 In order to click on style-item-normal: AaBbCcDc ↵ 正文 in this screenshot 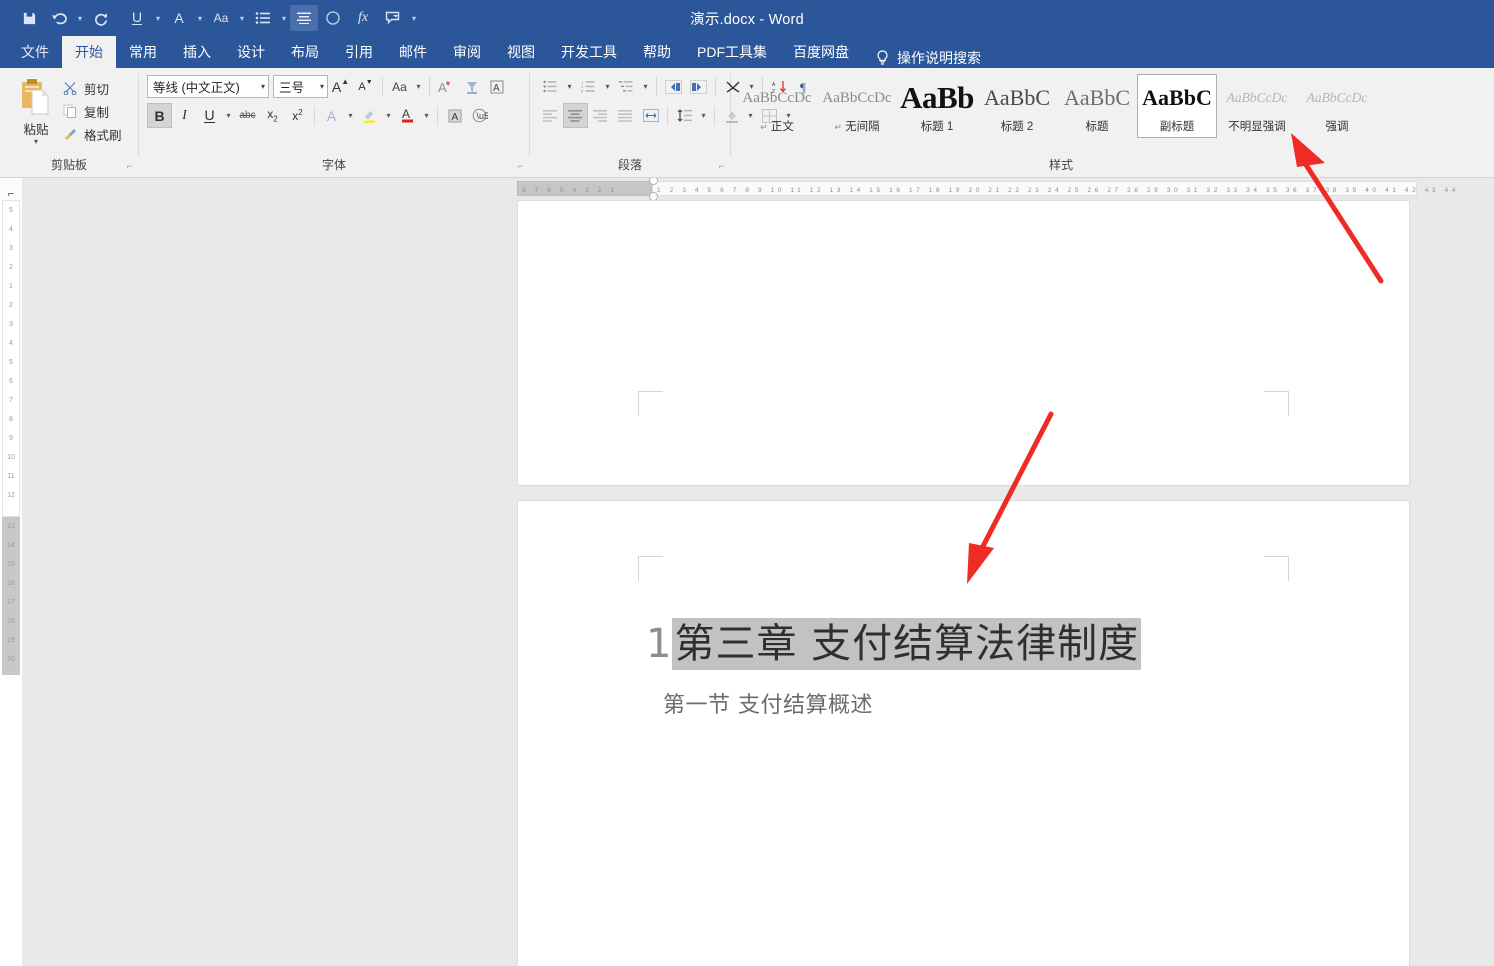, I will do `click(777, 106)`.